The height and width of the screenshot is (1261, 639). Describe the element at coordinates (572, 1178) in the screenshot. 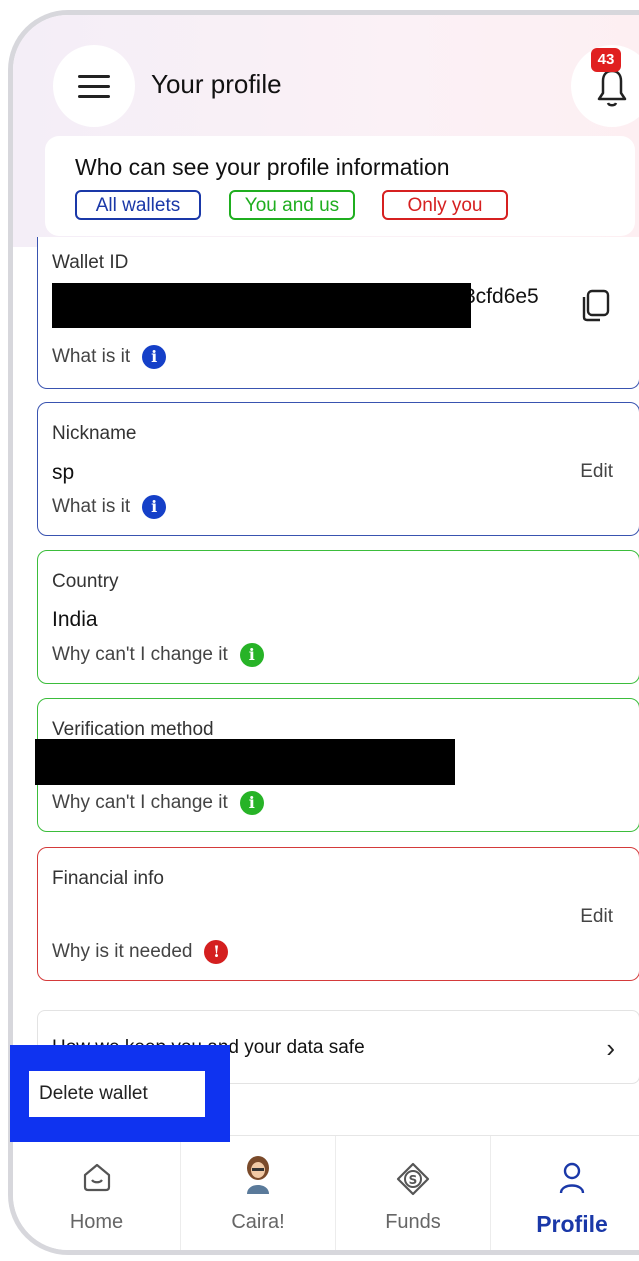

I see `profile-icon` at that location.